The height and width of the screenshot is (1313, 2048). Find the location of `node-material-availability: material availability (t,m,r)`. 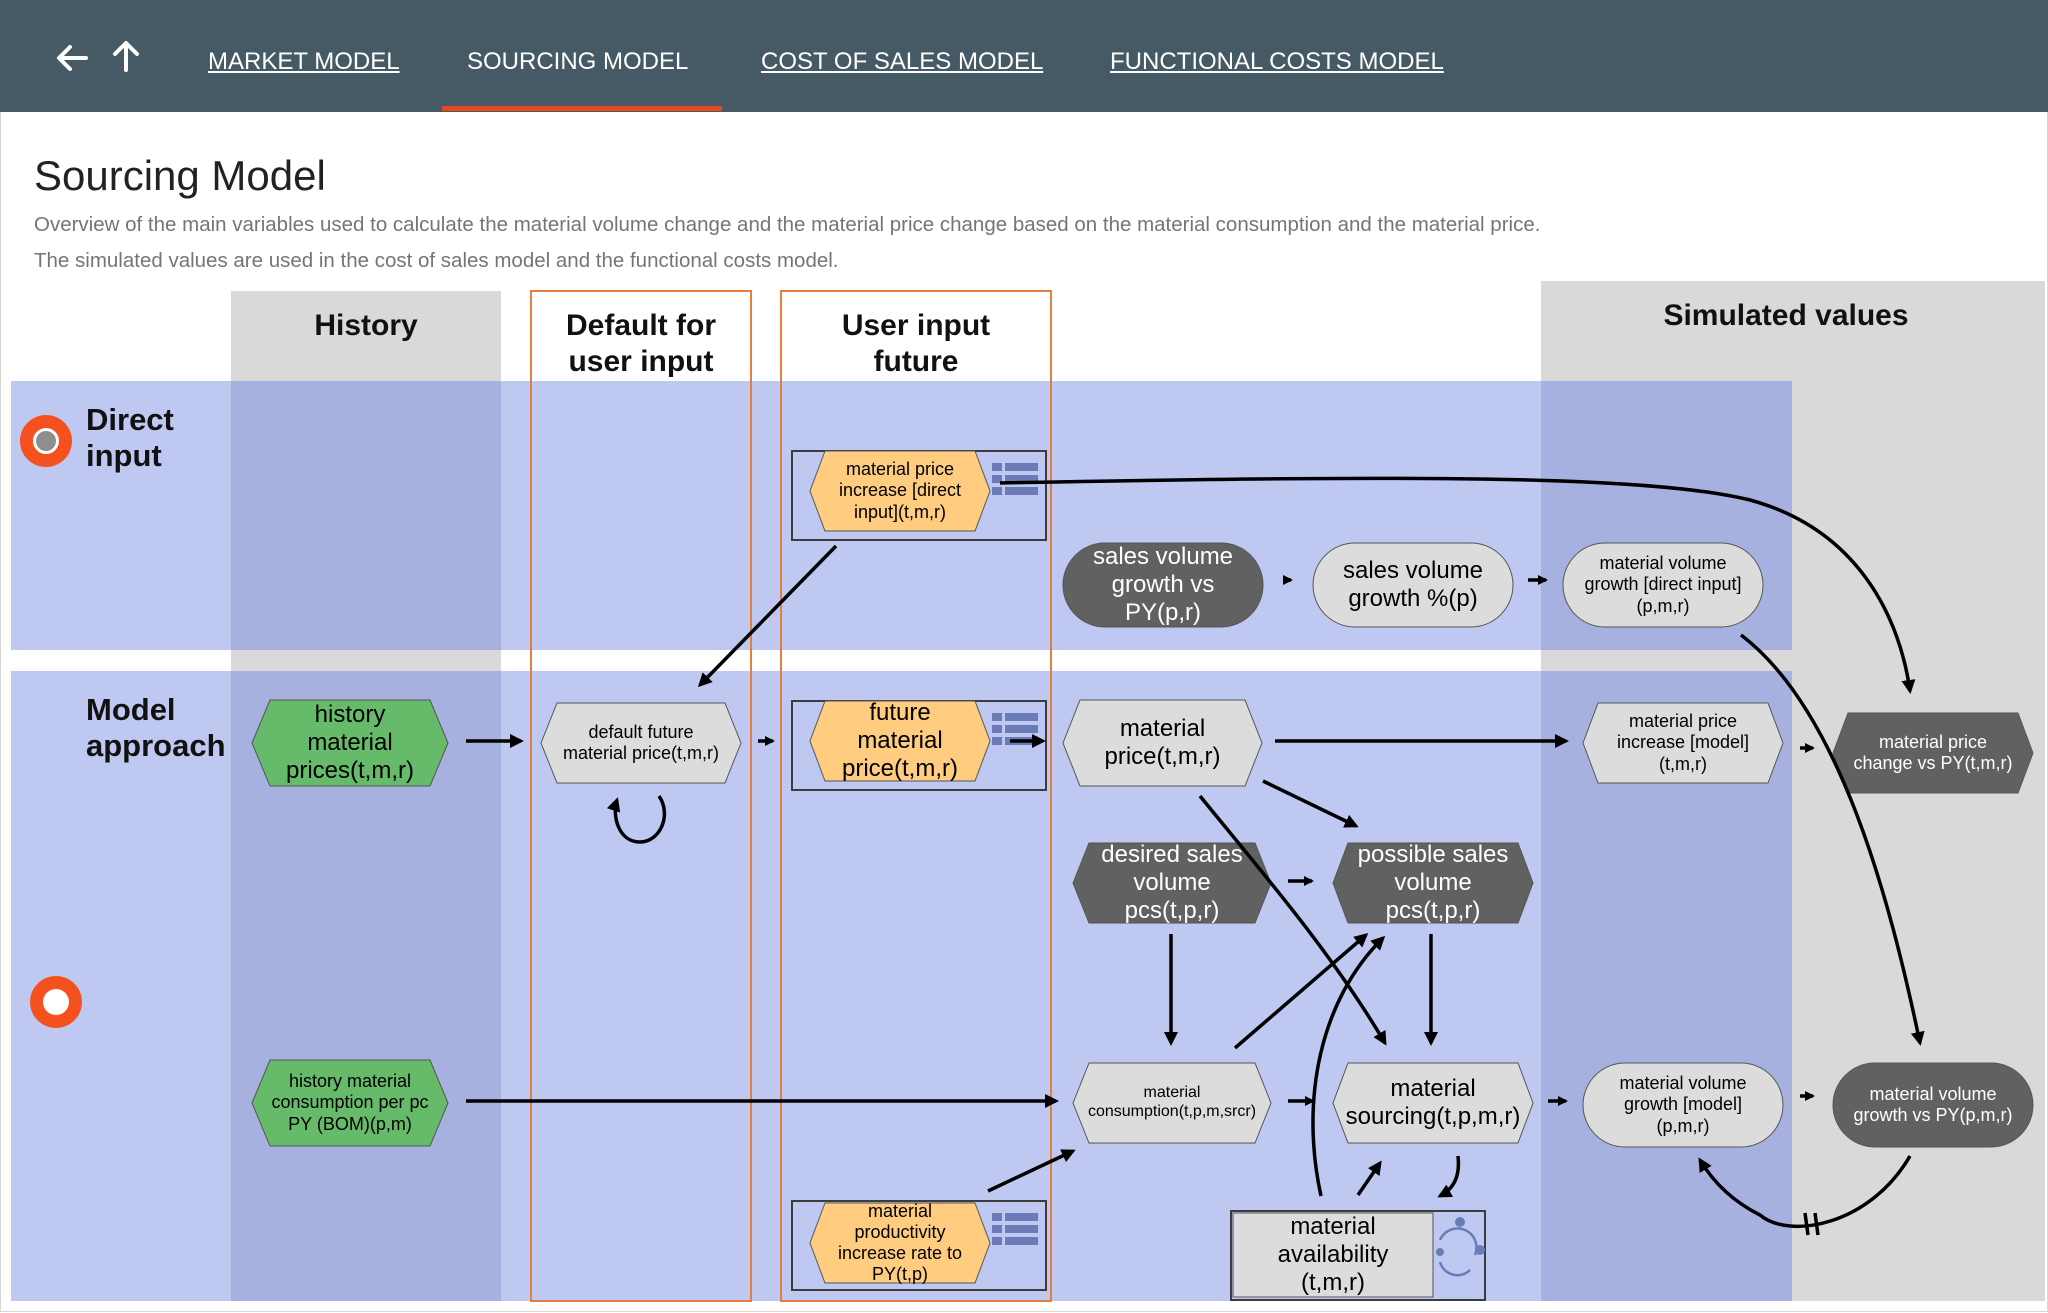

node-material-availability: material availability (t,m,r) is located at coordinates (1333, 1255).